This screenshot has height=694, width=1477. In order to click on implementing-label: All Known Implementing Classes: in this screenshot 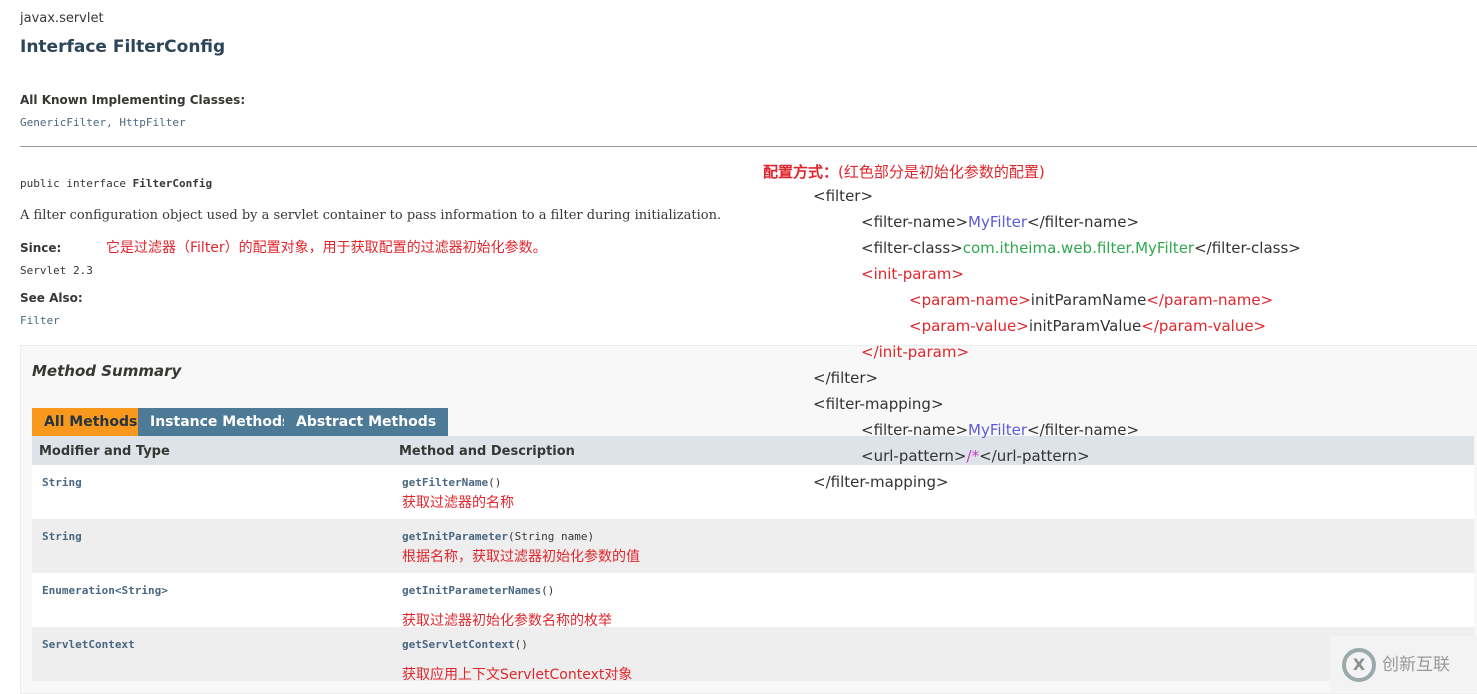, I will do `click(133, 100)`.